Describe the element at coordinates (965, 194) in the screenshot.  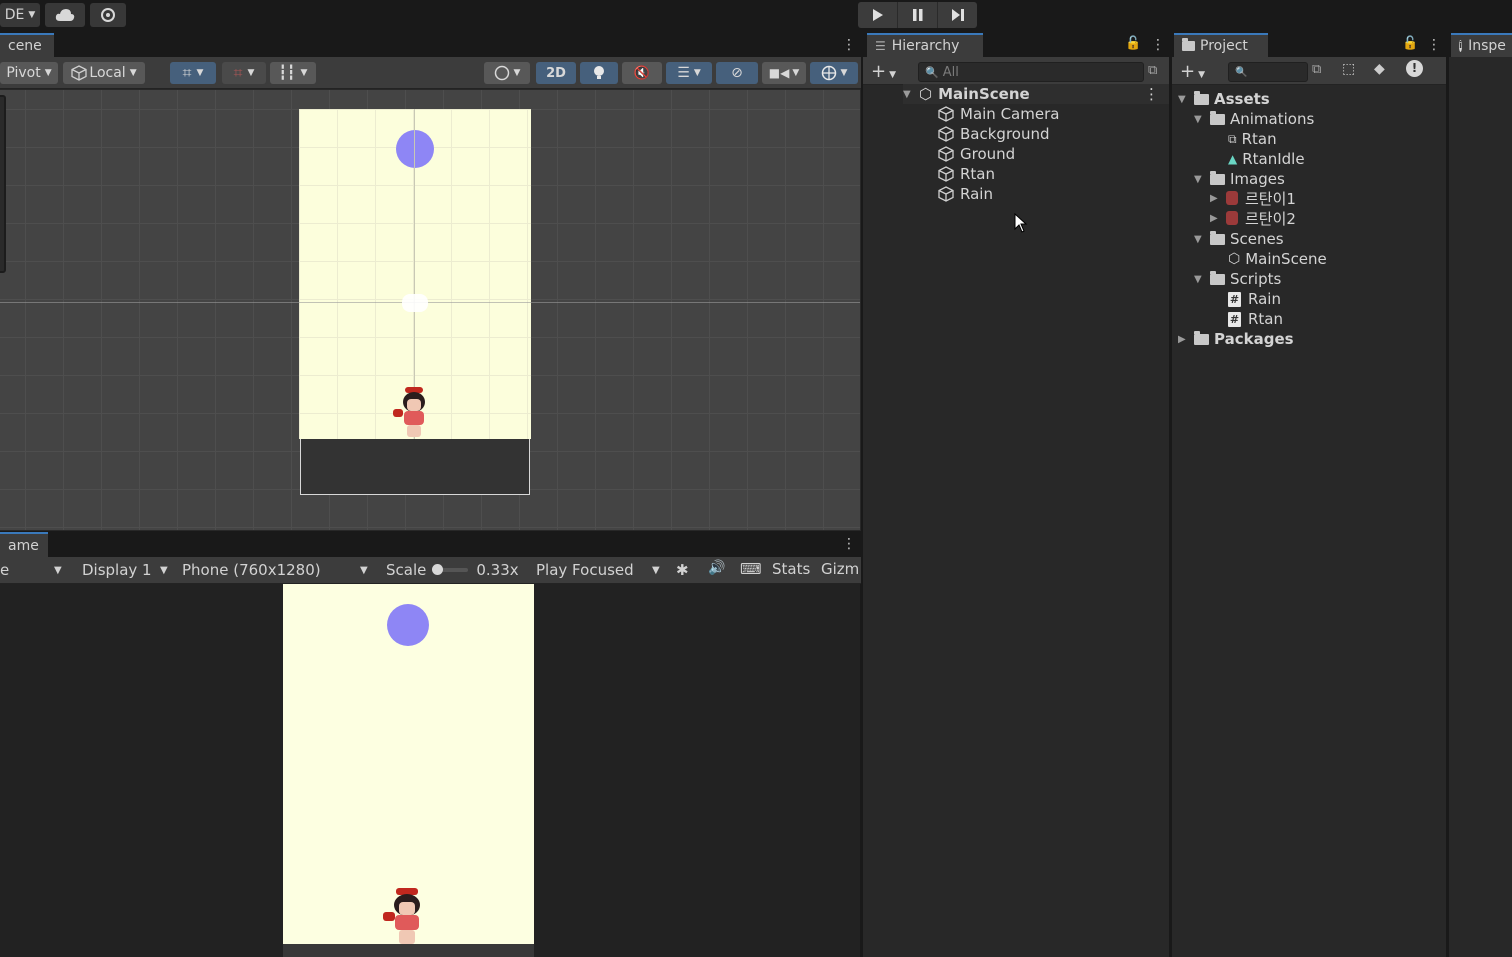
I see `list-item: Rain` at that location.